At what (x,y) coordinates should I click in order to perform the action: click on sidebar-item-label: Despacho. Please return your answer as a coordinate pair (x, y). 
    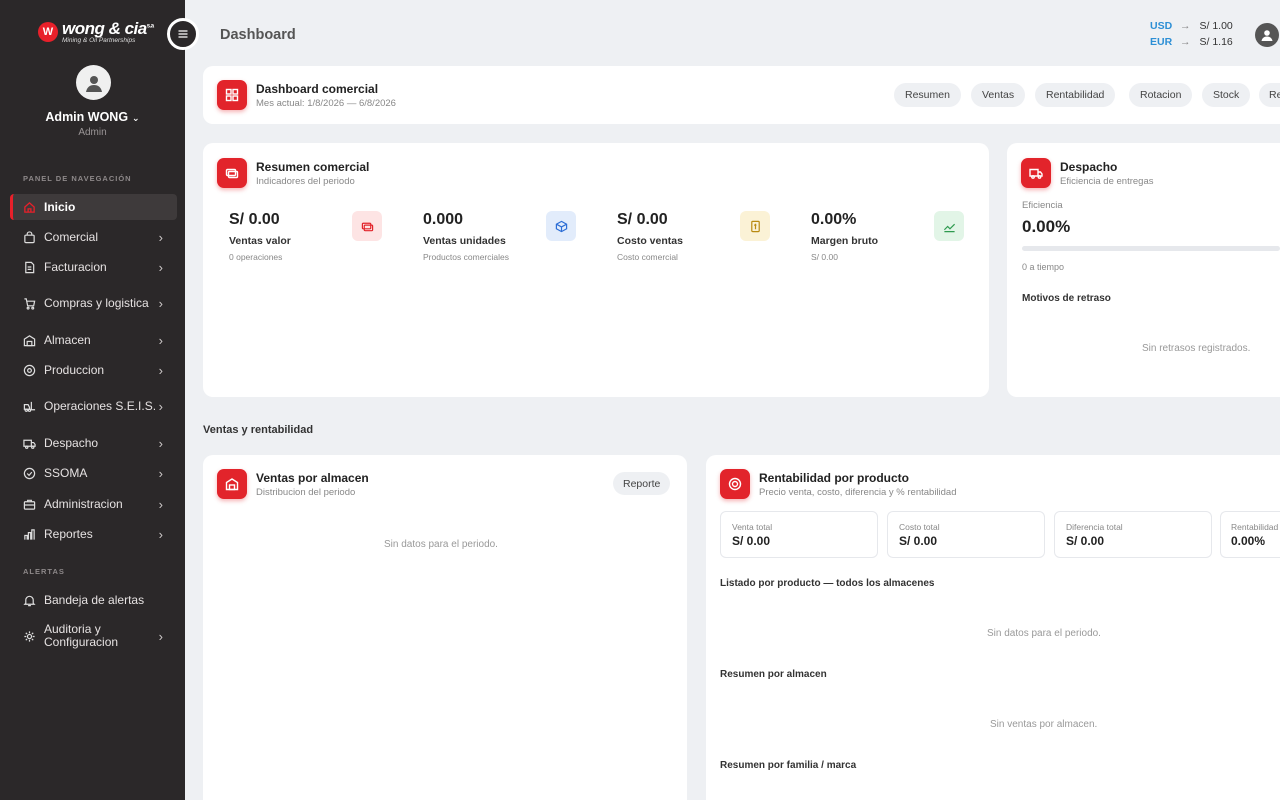
    Looking at the image, I should click on (71, 442).